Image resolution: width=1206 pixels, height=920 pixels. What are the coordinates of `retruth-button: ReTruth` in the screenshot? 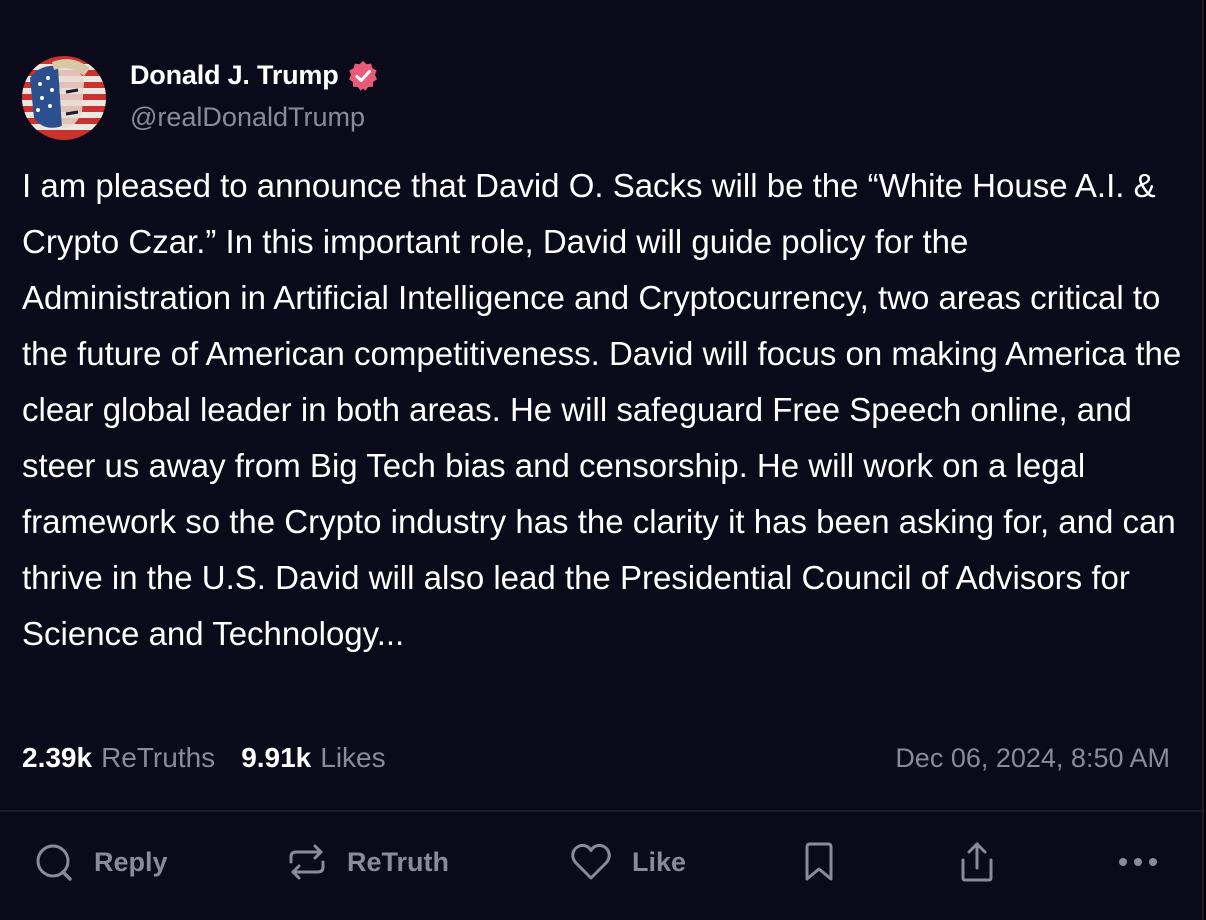 It's located at (368, 862).